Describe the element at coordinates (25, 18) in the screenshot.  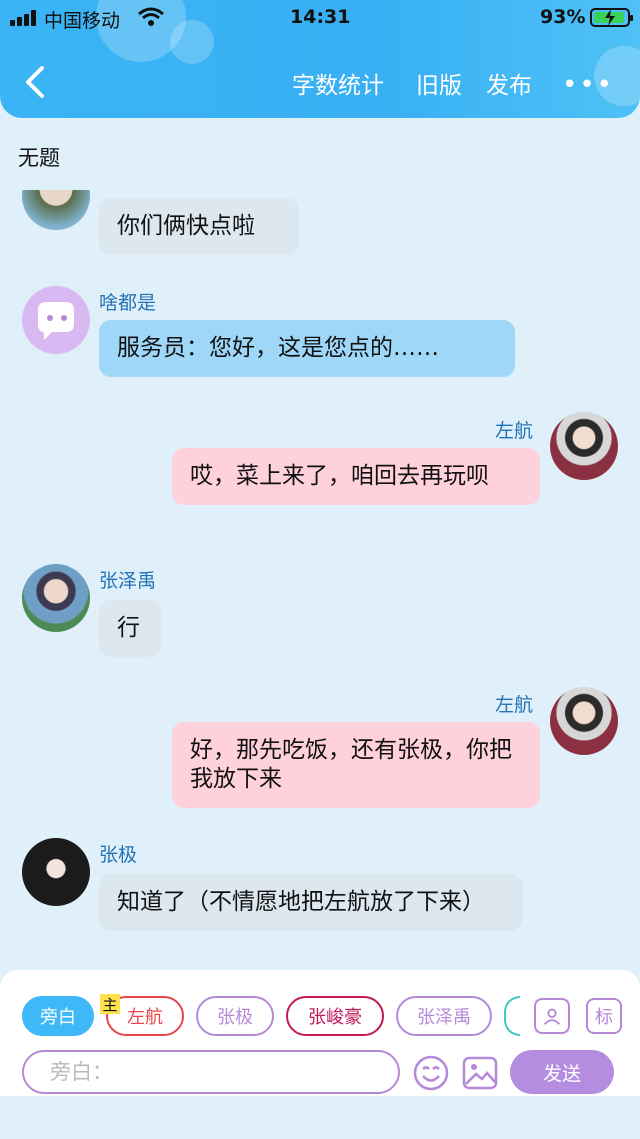
I see `signal-icon` at that location.